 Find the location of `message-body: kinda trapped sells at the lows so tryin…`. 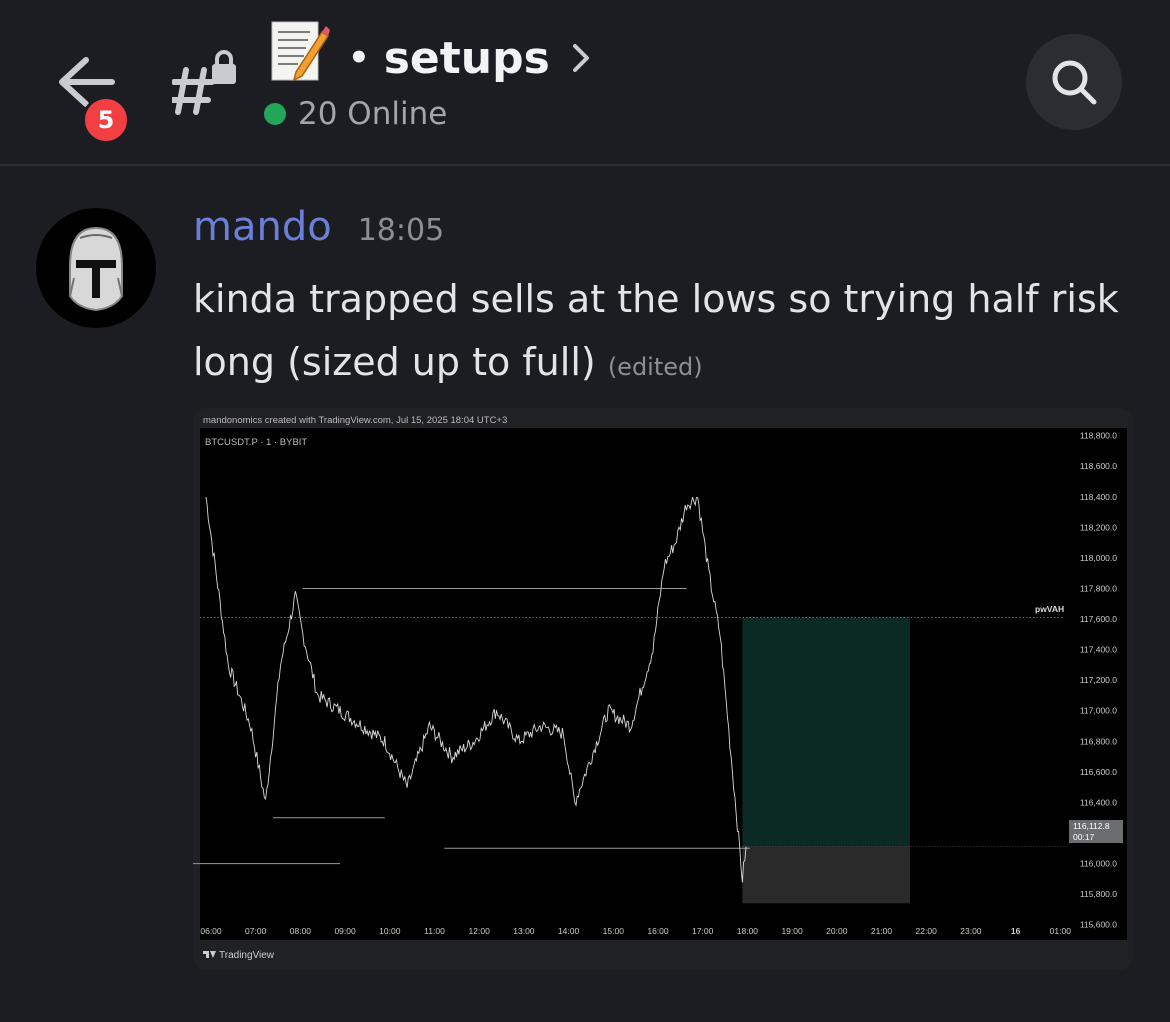

message-body: kinda trapped sells at the lows so tryin… is located at coordinates (663, 330).